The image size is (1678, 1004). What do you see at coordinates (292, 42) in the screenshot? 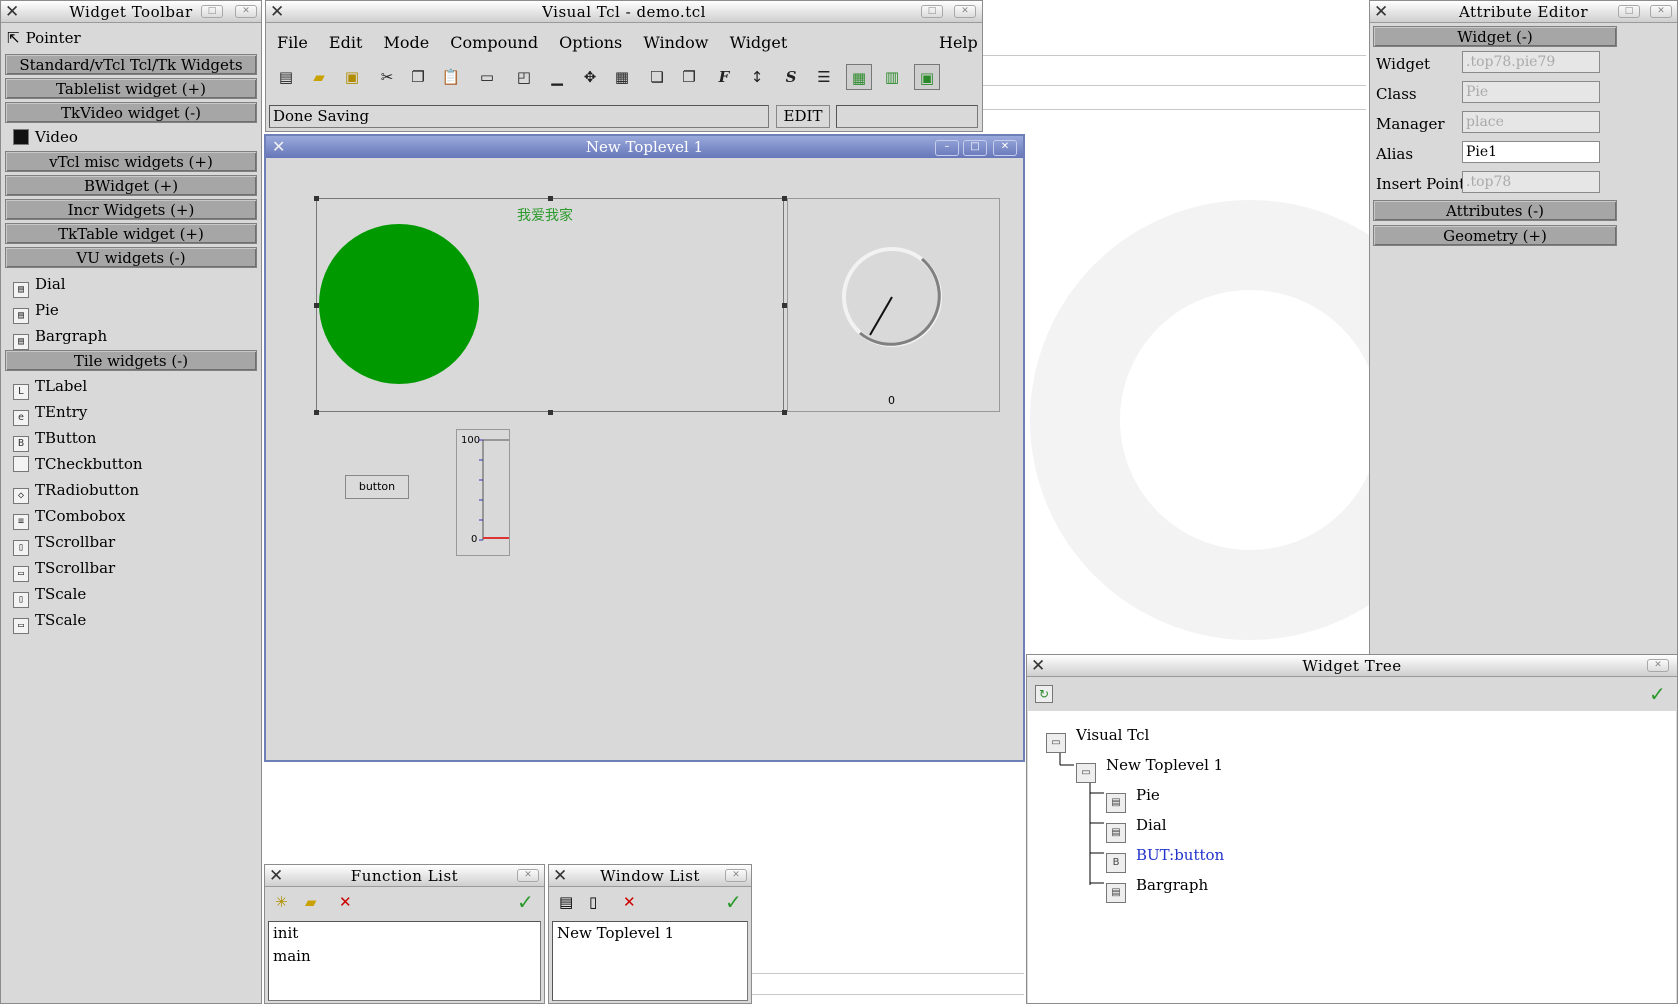
I see `menu-file: File` at bounding box center [292, 42].